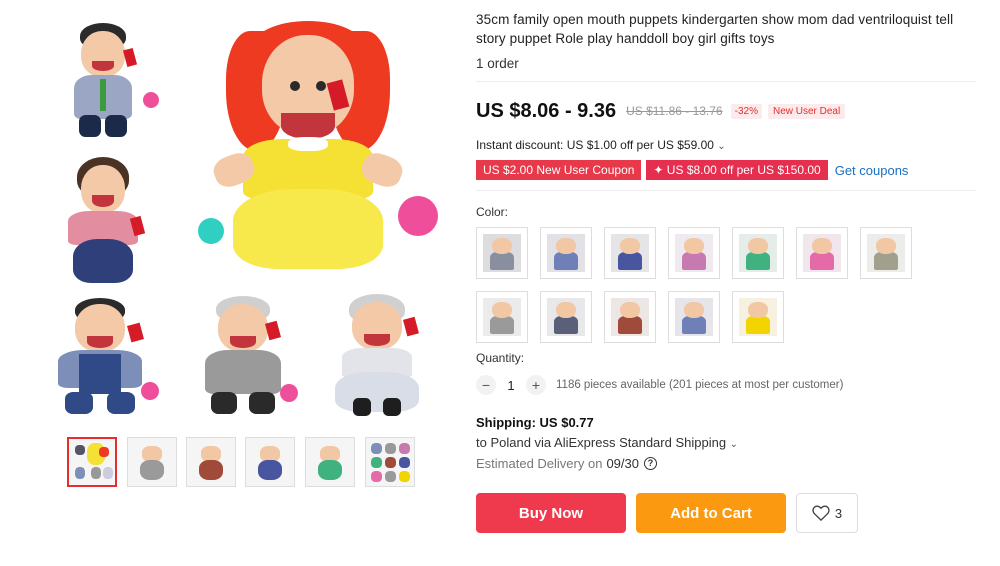 The width and height of the screenshot is (1000, 566). What do you see at coordinates (622, 463) in the screenshot?
I see `estimated-delivery-date: 09/30` at bounding box center [622, 463].